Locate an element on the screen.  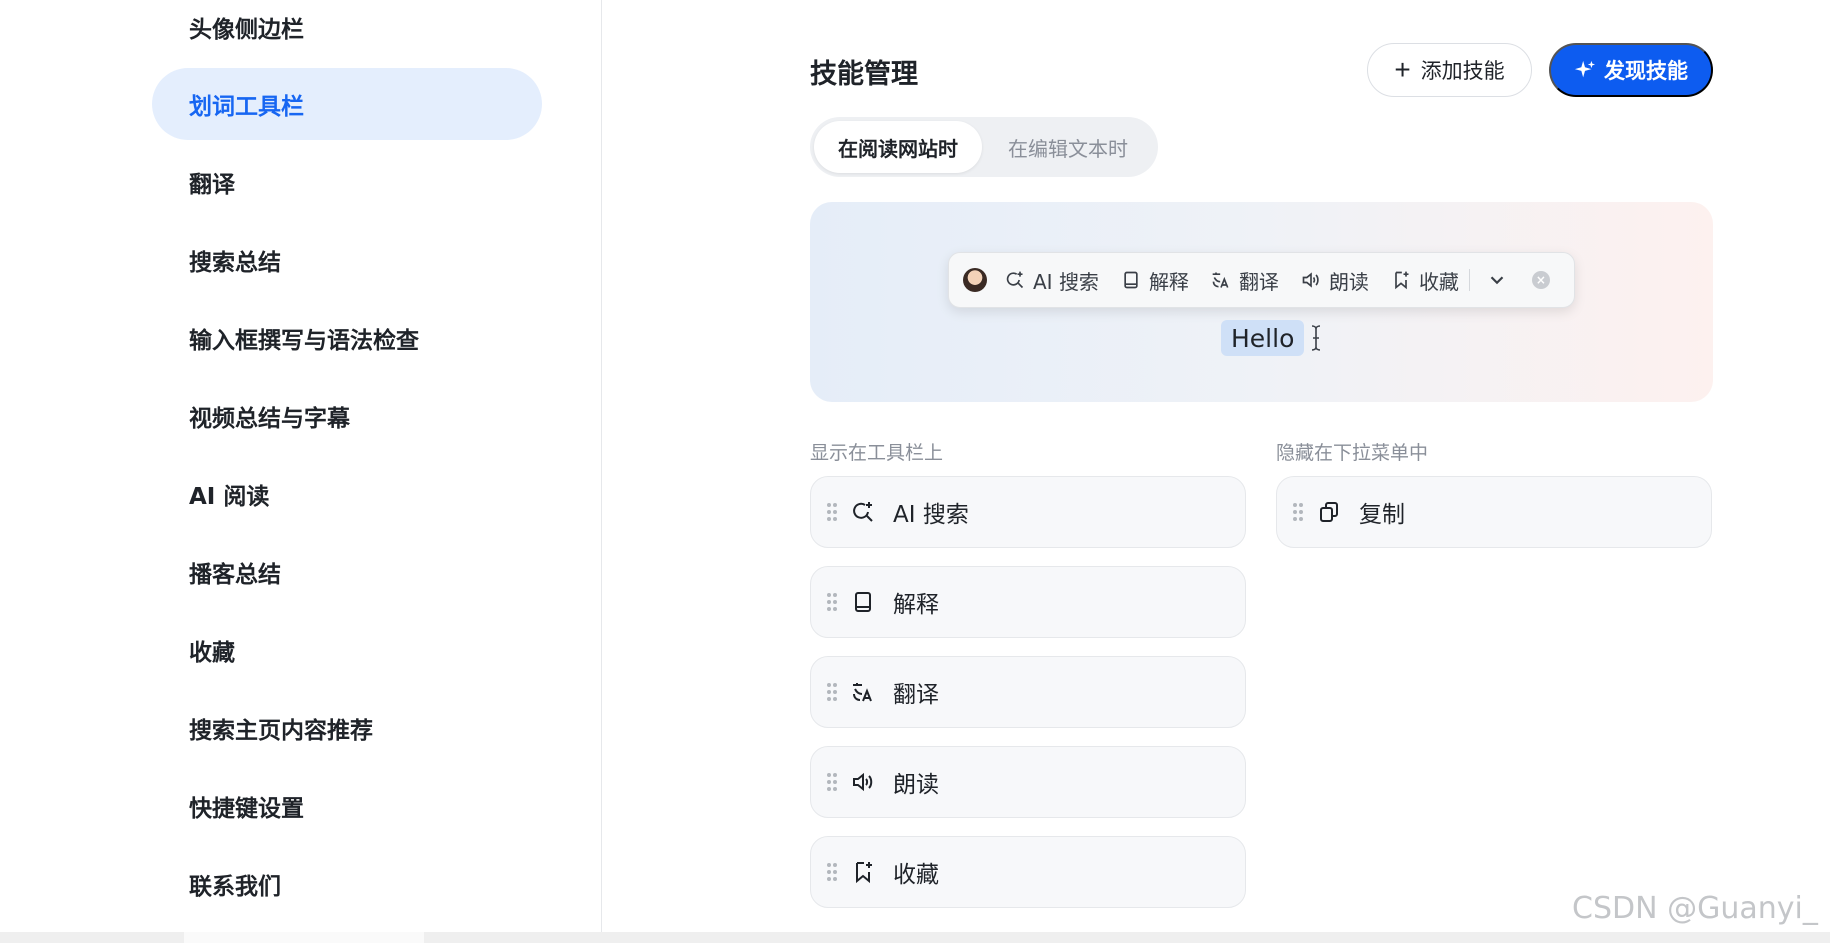
chevron-down-icon is located at coordinates (1497, 280).